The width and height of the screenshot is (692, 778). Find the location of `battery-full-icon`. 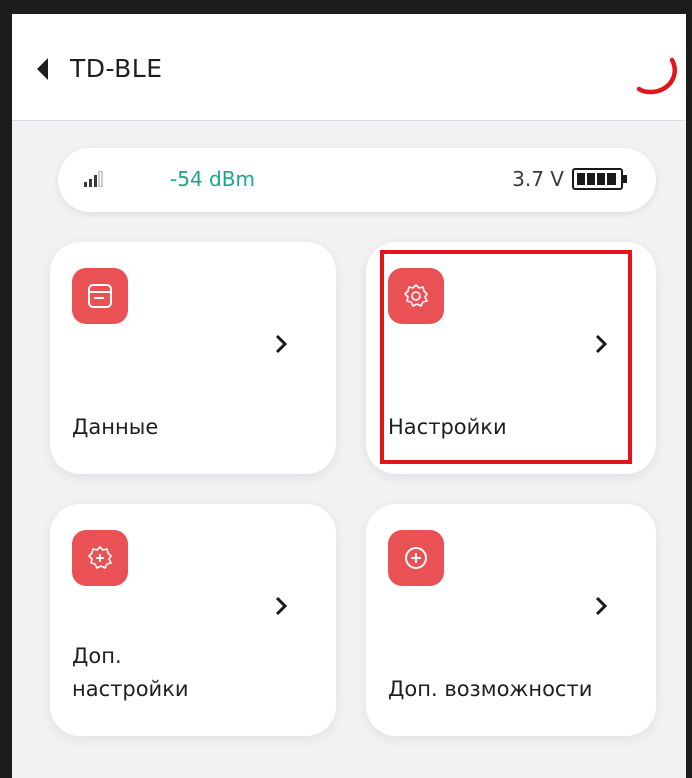

battery-full-icon is located at coordinates (599, 179).